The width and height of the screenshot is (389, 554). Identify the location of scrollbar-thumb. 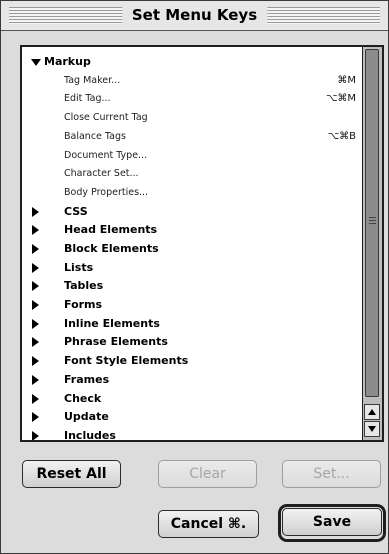
(372, 223).